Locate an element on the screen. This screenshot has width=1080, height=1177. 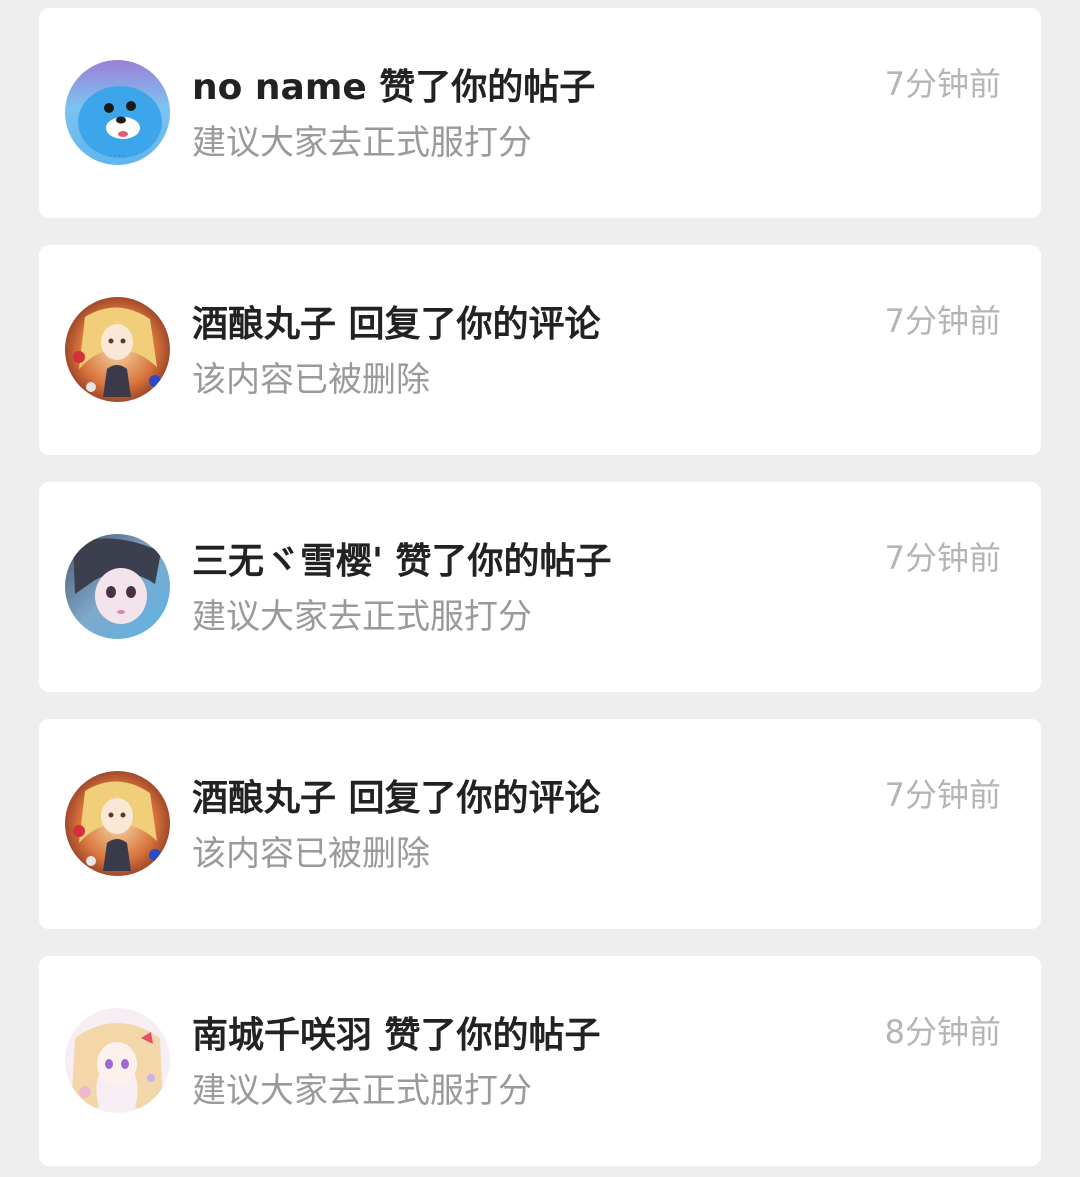
notification-title: no name 赞了你的帖子 is located at coordinates (394, 87).